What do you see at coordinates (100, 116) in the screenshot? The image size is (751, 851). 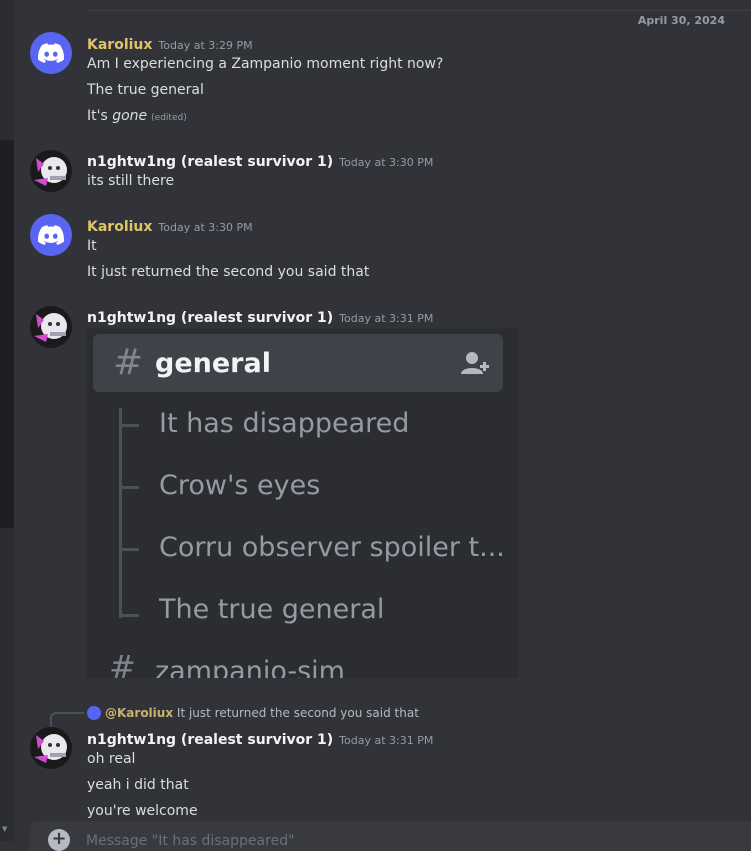 I see `message-prefix: It's` at bounding box center [100, 116].